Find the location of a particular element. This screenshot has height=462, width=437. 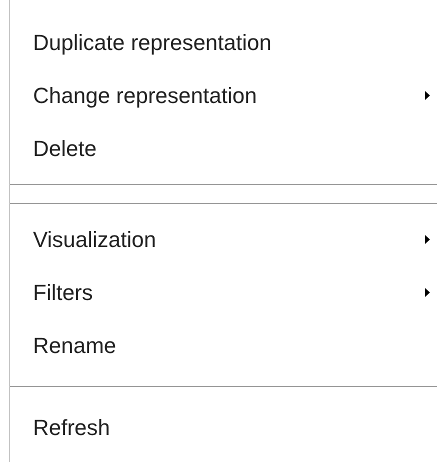

menu-item: Visualization is located at coordinates (223, 239).